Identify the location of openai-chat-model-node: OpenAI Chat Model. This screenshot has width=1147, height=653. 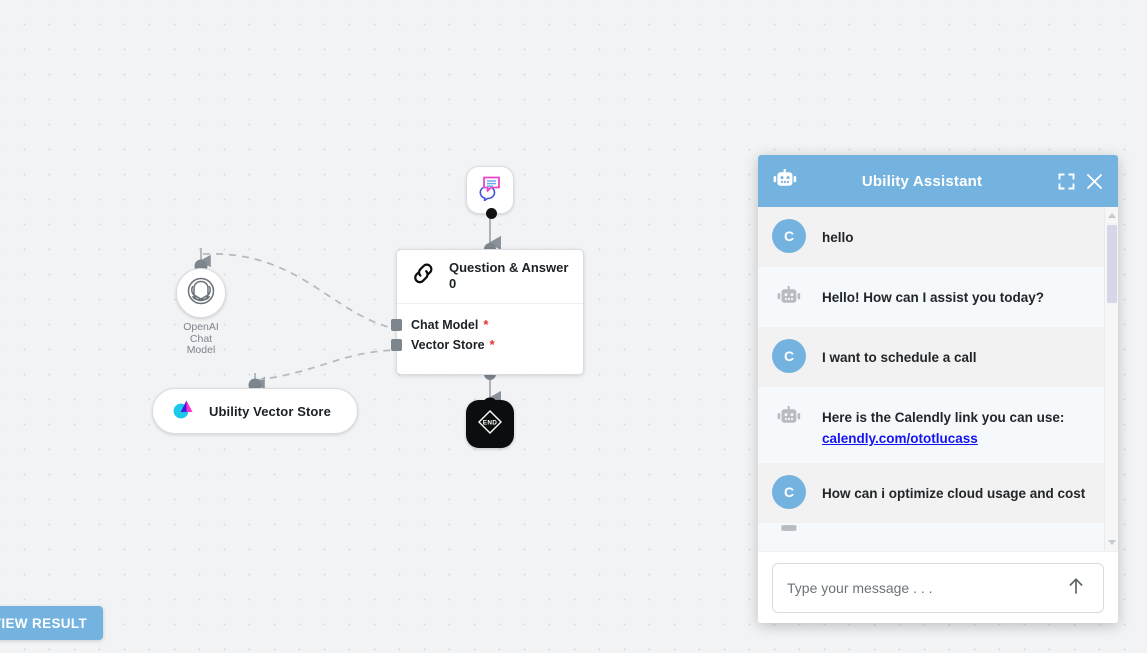
(201, 312).